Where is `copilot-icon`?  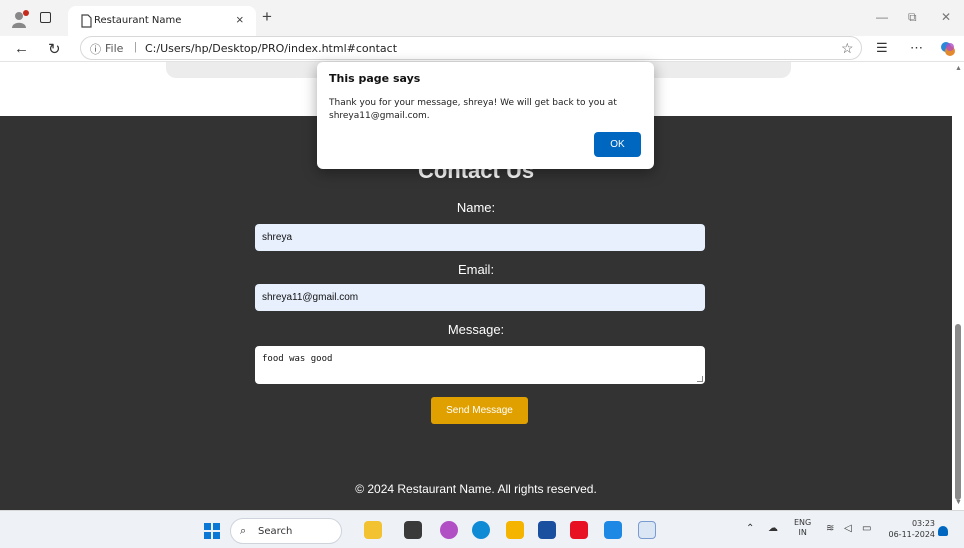
copilot-icon is located at coordinates (948, 49).